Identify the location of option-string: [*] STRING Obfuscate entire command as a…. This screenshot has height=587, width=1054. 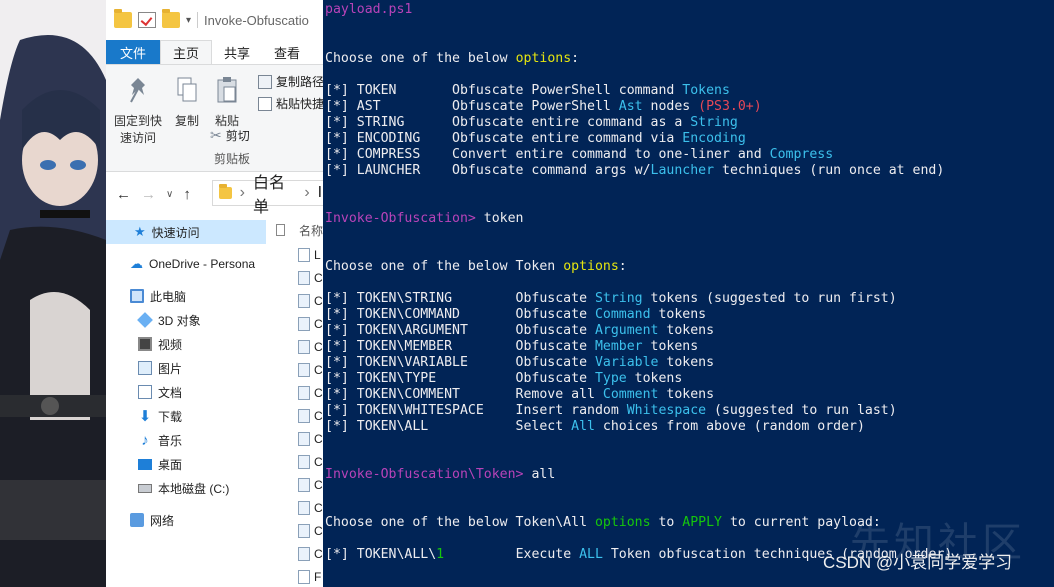
(531, 122).